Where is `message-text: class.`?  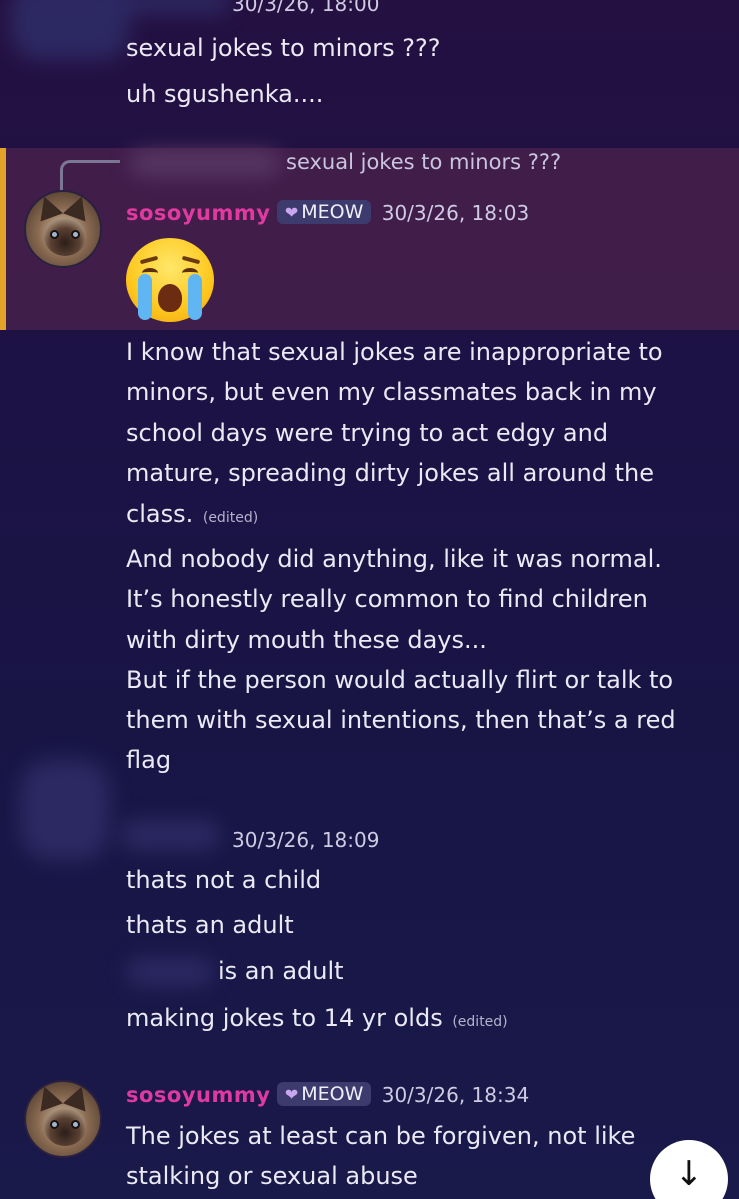 message-text: class. is located at coordinates (160, 514).